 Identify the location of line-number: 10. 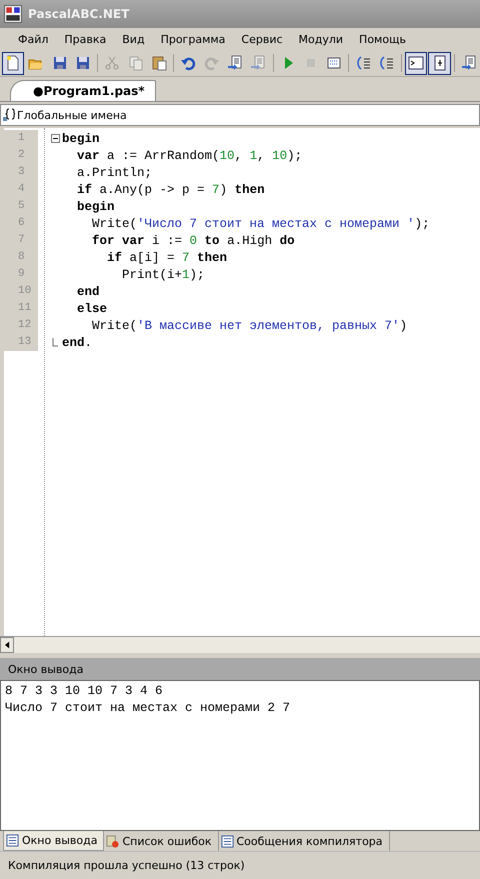
(21, 291).